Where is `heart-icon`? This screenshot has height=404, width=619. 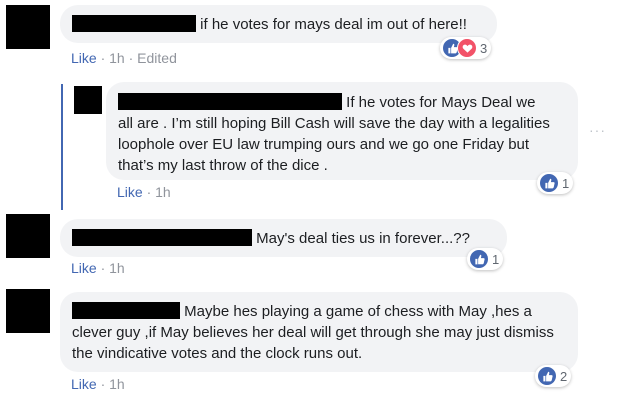
heart-icon is located at coordinates (467, 48).